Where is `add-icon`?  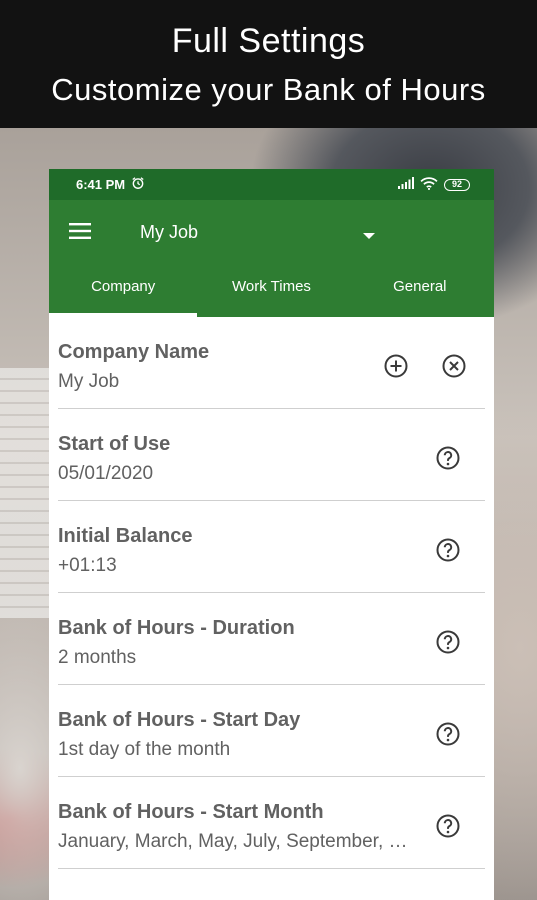
add-icon is located at coordinates (396, 366).